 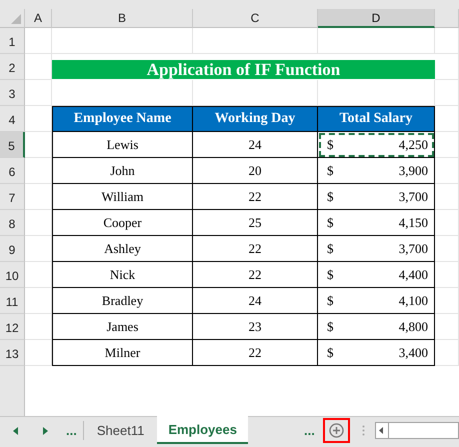 I want to click on salary-value: 4,400, so click(x=413, y=274).